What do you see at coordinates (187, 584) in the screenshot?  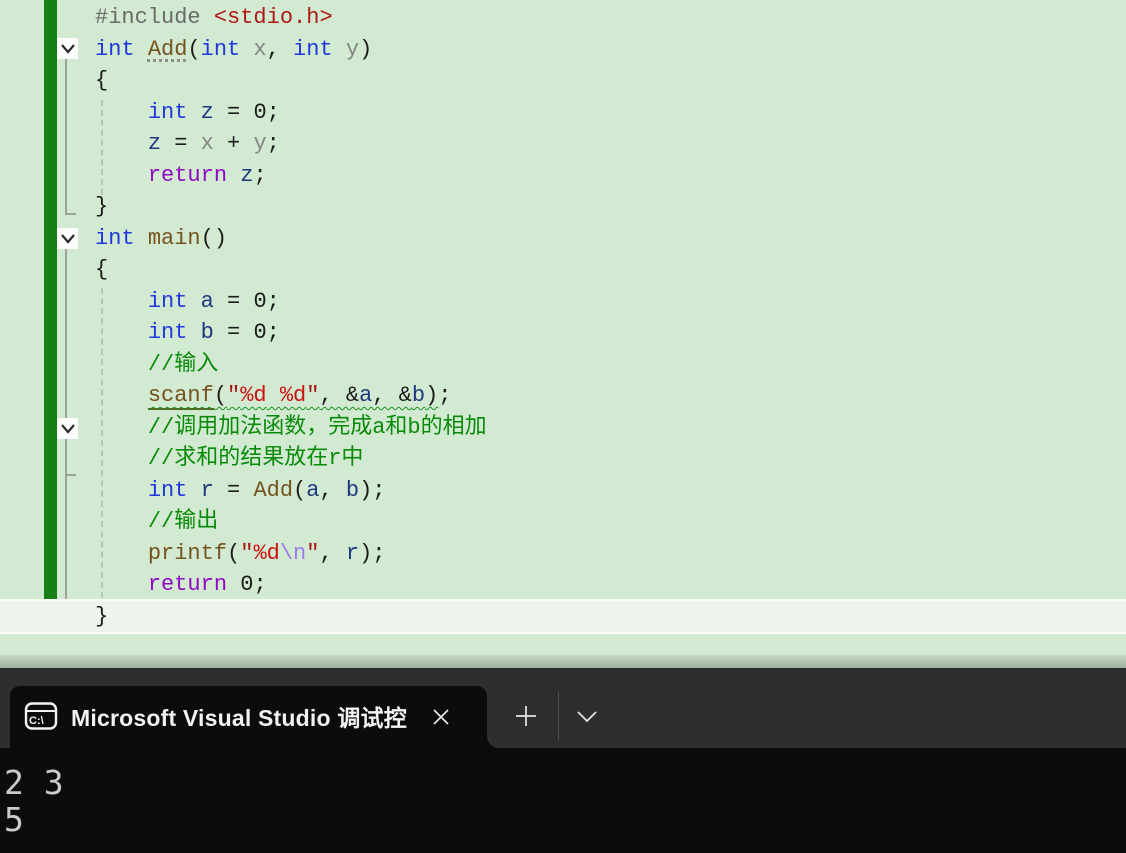 I see `code-token: return` at bounding box center [187, 584].